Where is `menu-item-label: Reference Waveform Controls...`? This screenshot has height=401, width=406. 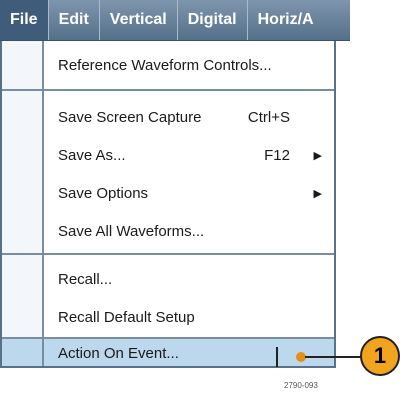 menu-item-label: Reference Waveform Controls... is located at coordinates (165, 65).